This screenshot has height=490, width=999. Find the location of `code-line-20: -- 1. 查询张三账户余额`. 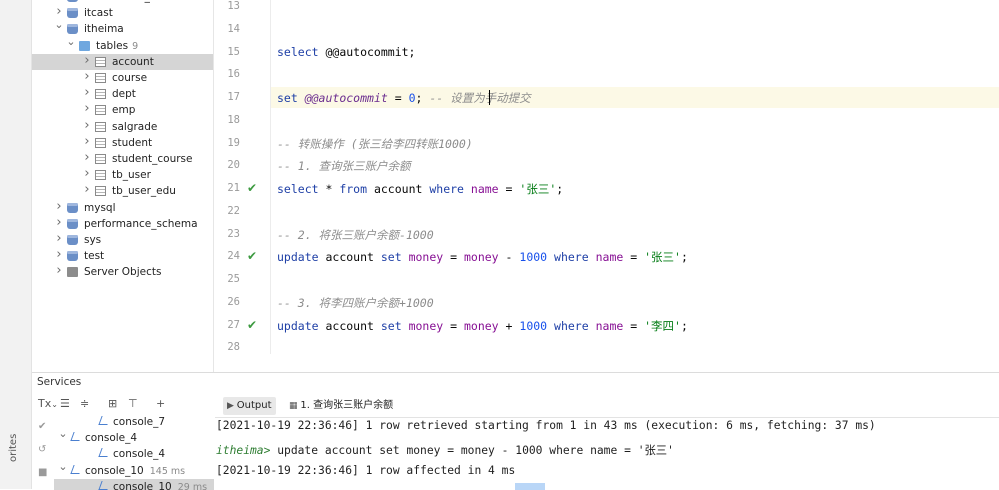

code-line-20: -- 1. 查询张三账户余额 is located at coordinates (344, 166).